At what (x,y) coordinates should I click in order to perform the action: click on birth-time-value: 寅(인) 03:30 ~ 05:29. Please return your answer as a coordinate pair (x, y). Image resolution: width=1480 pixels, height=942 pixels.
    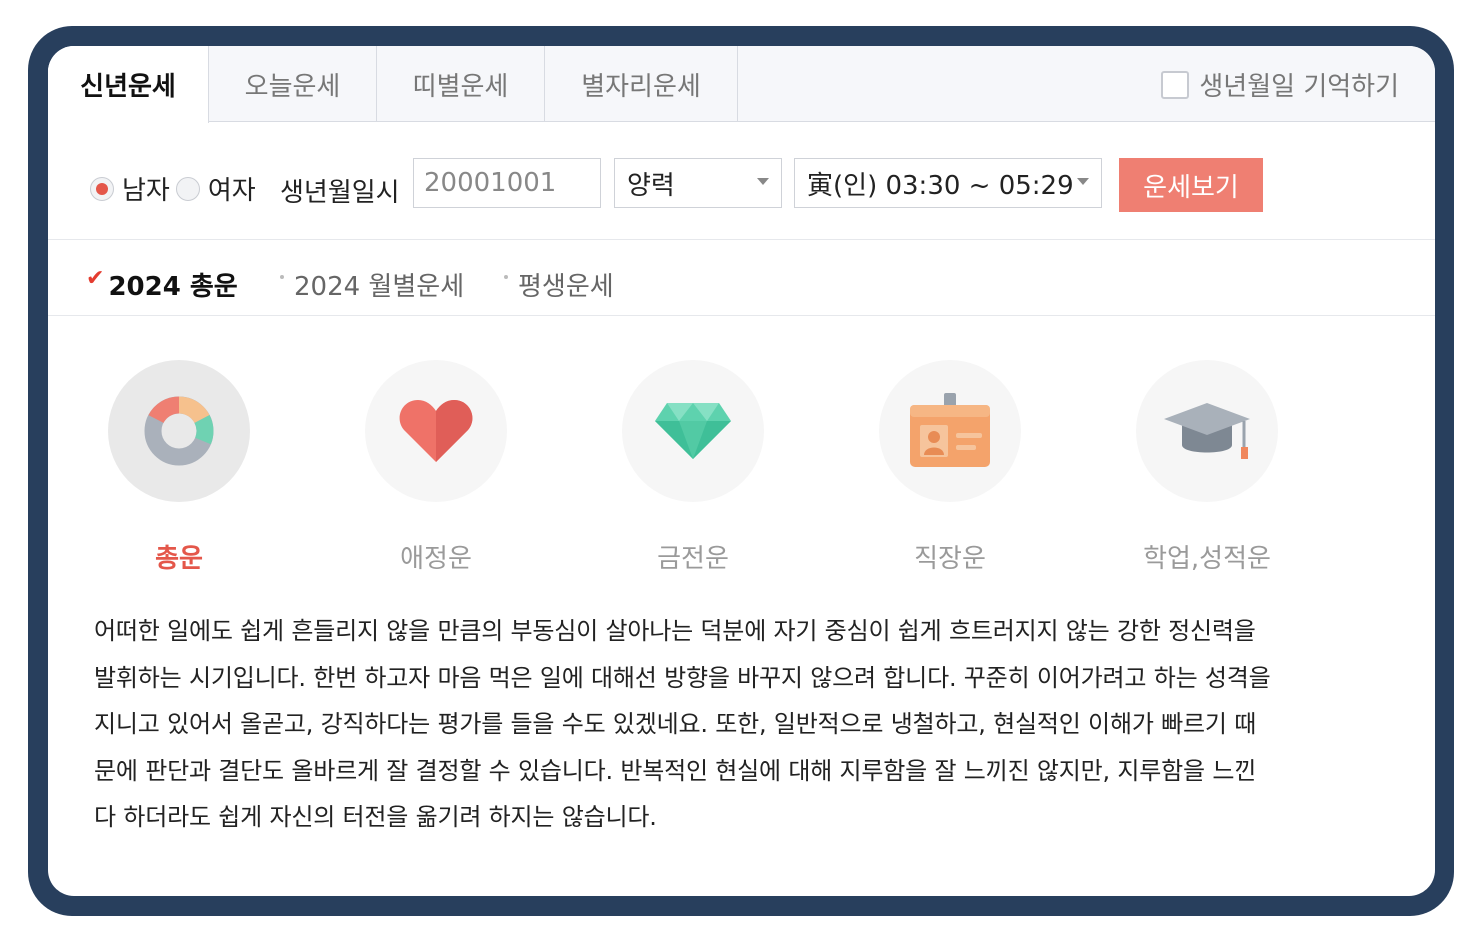
    Looking at the image, I should click on (940, 185).